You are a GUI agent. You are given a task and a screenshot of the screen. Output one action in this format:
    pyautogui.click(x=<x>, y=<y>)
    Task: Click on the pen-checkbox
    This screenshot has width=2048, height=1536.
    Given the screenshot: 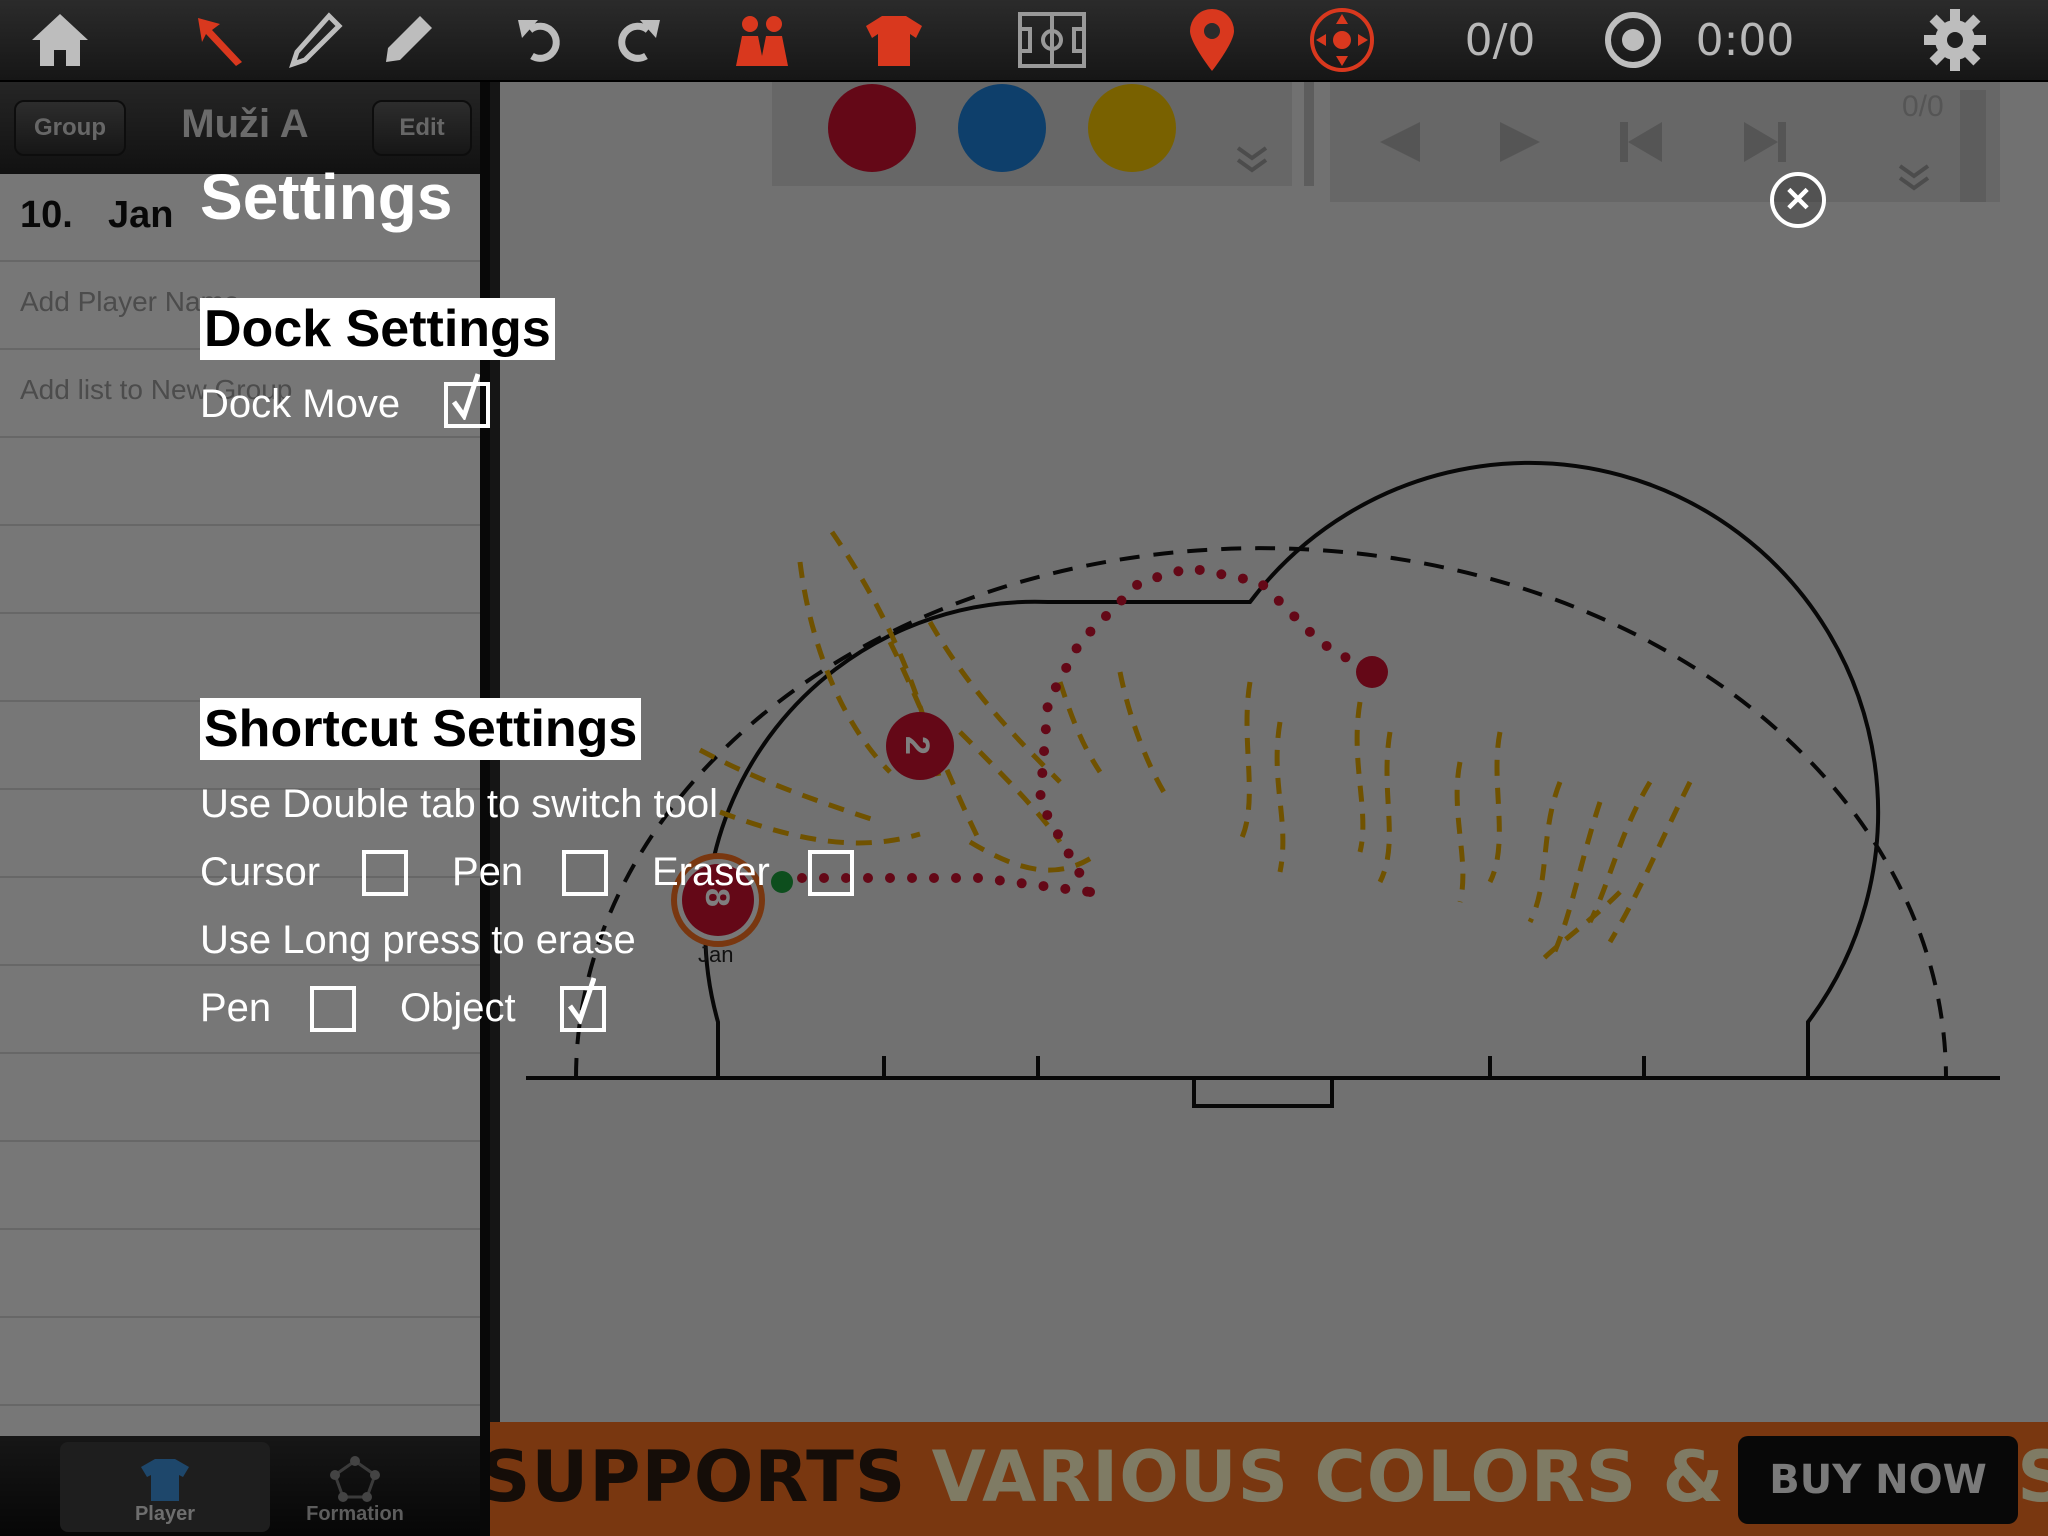 What is the action you would take?
    pyautogui.click(x=585, y=873)
    